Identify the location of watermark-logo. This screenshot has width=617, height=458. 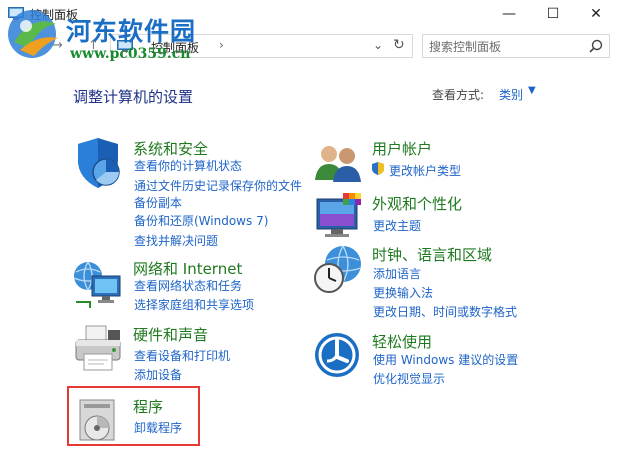
(33, 34).